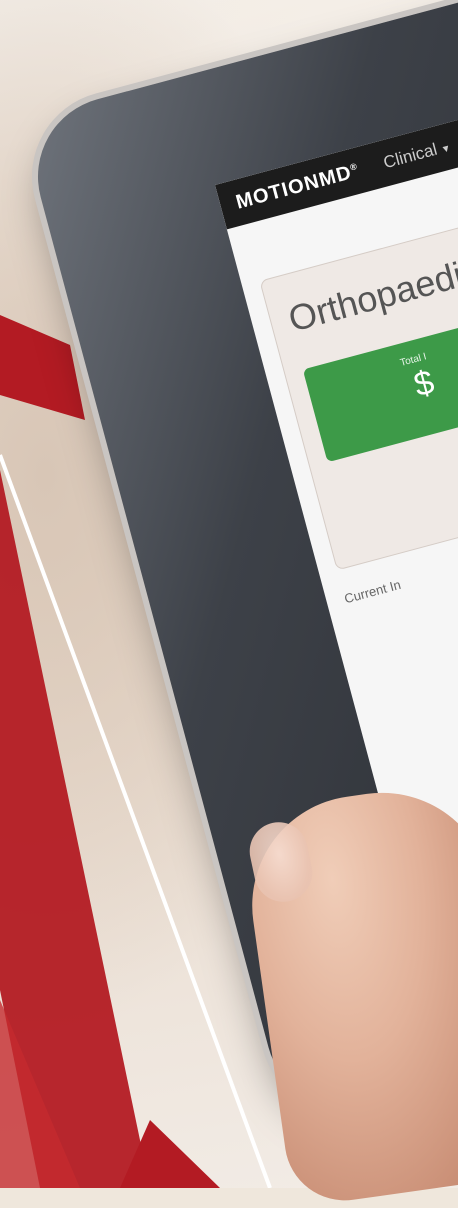  What do you see at coordinates (42, 367) in the screenshot?
I see `red-band-top` at bounding box center [42, 367].